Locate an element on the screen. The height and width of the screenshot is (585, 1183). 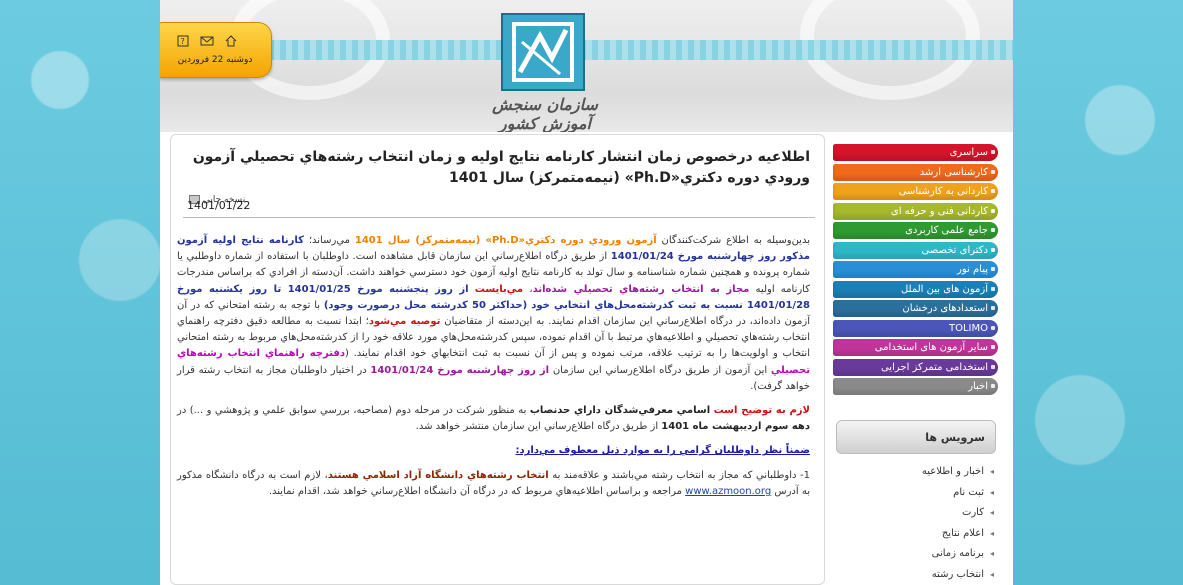
article-date: 1401/01/22 is located at coordinates (219, 205).